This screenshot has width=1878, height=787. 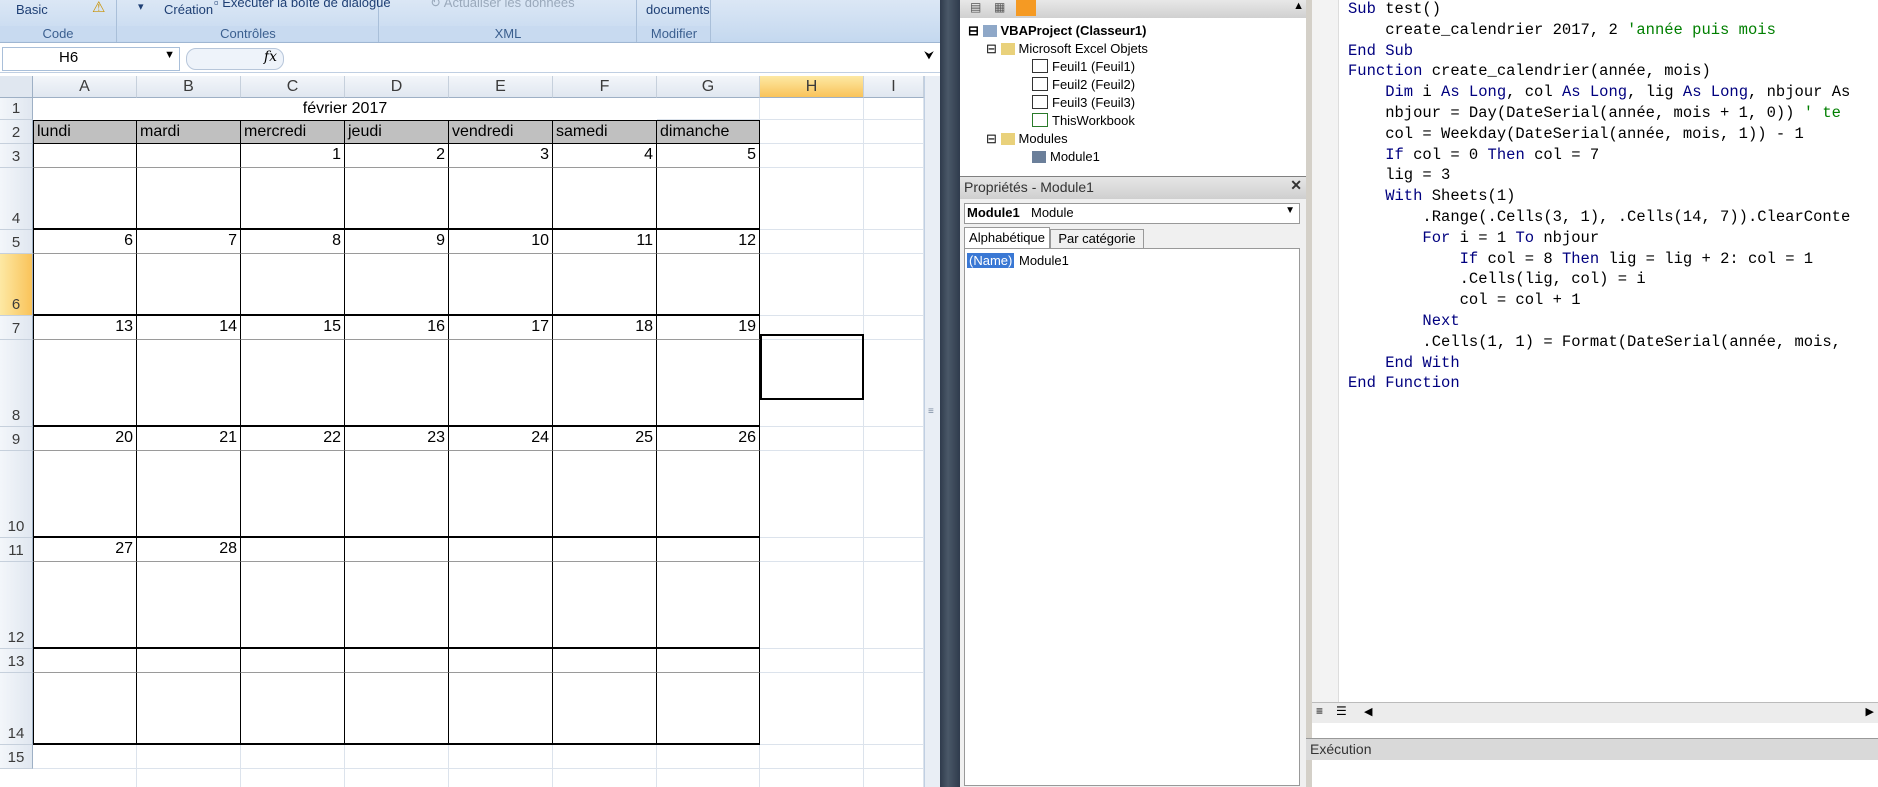 I want to click on vertical-scrollbar: ≡, so click(x=932, y=431).